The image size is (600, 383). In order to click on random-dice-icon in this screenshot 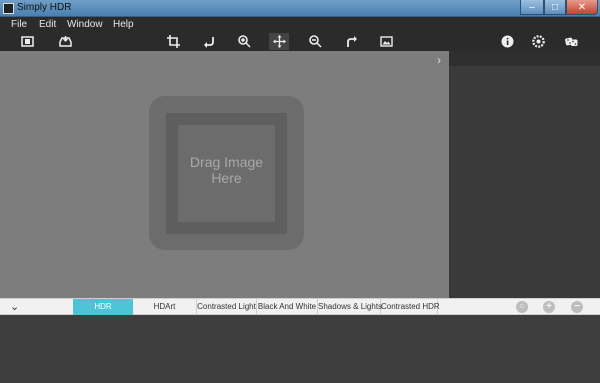, I will do `click(571, 41)`.